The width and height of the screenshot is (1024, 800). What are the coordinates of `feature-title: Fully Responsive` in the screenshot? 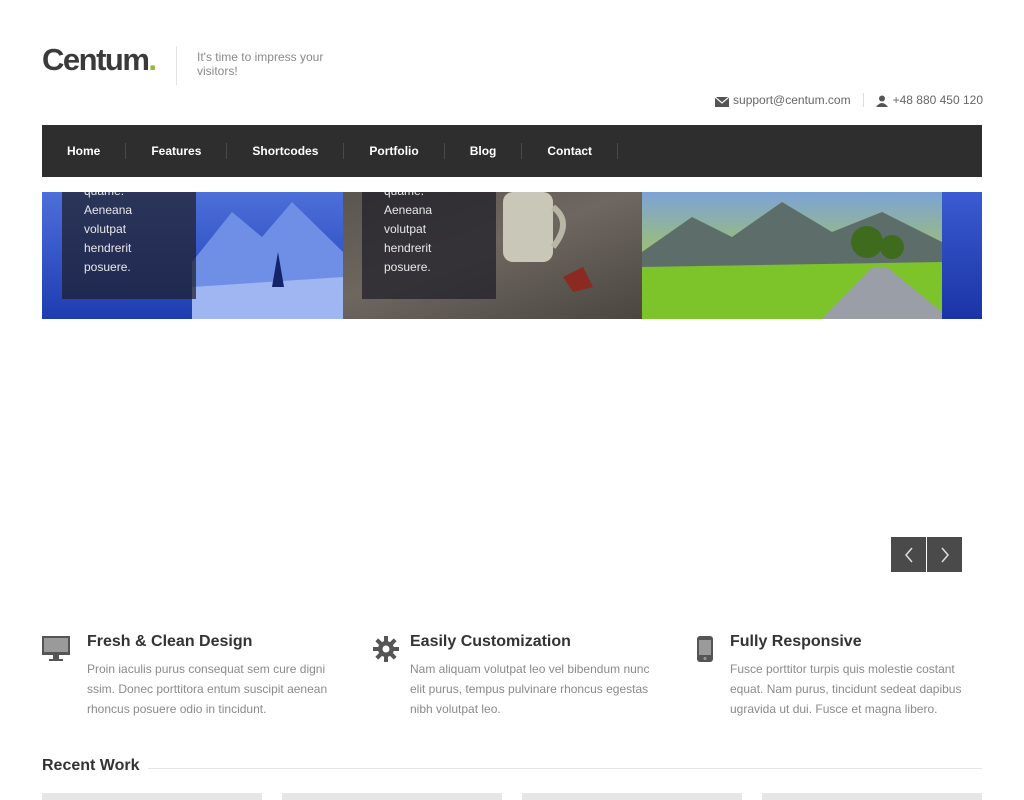 It's located at (796, 641).